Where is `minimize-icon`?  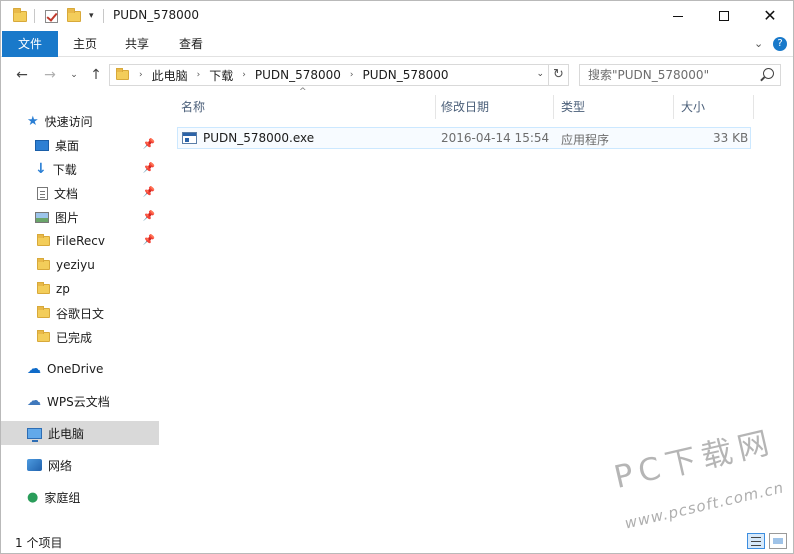
minimize-icon is located at coordinates (678, 16).